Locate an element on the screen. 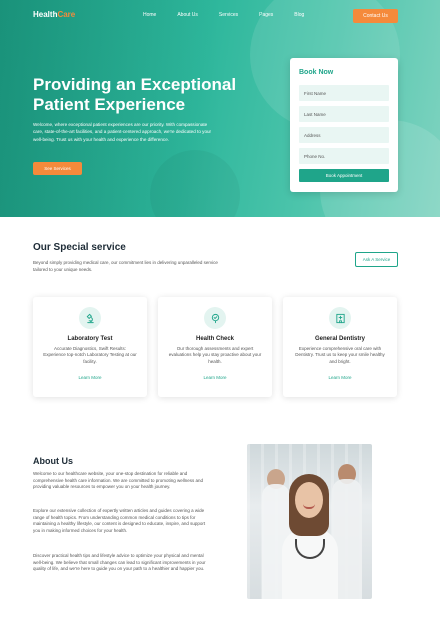  nav-item-pages: Pages is located at coordinates (266, 15).